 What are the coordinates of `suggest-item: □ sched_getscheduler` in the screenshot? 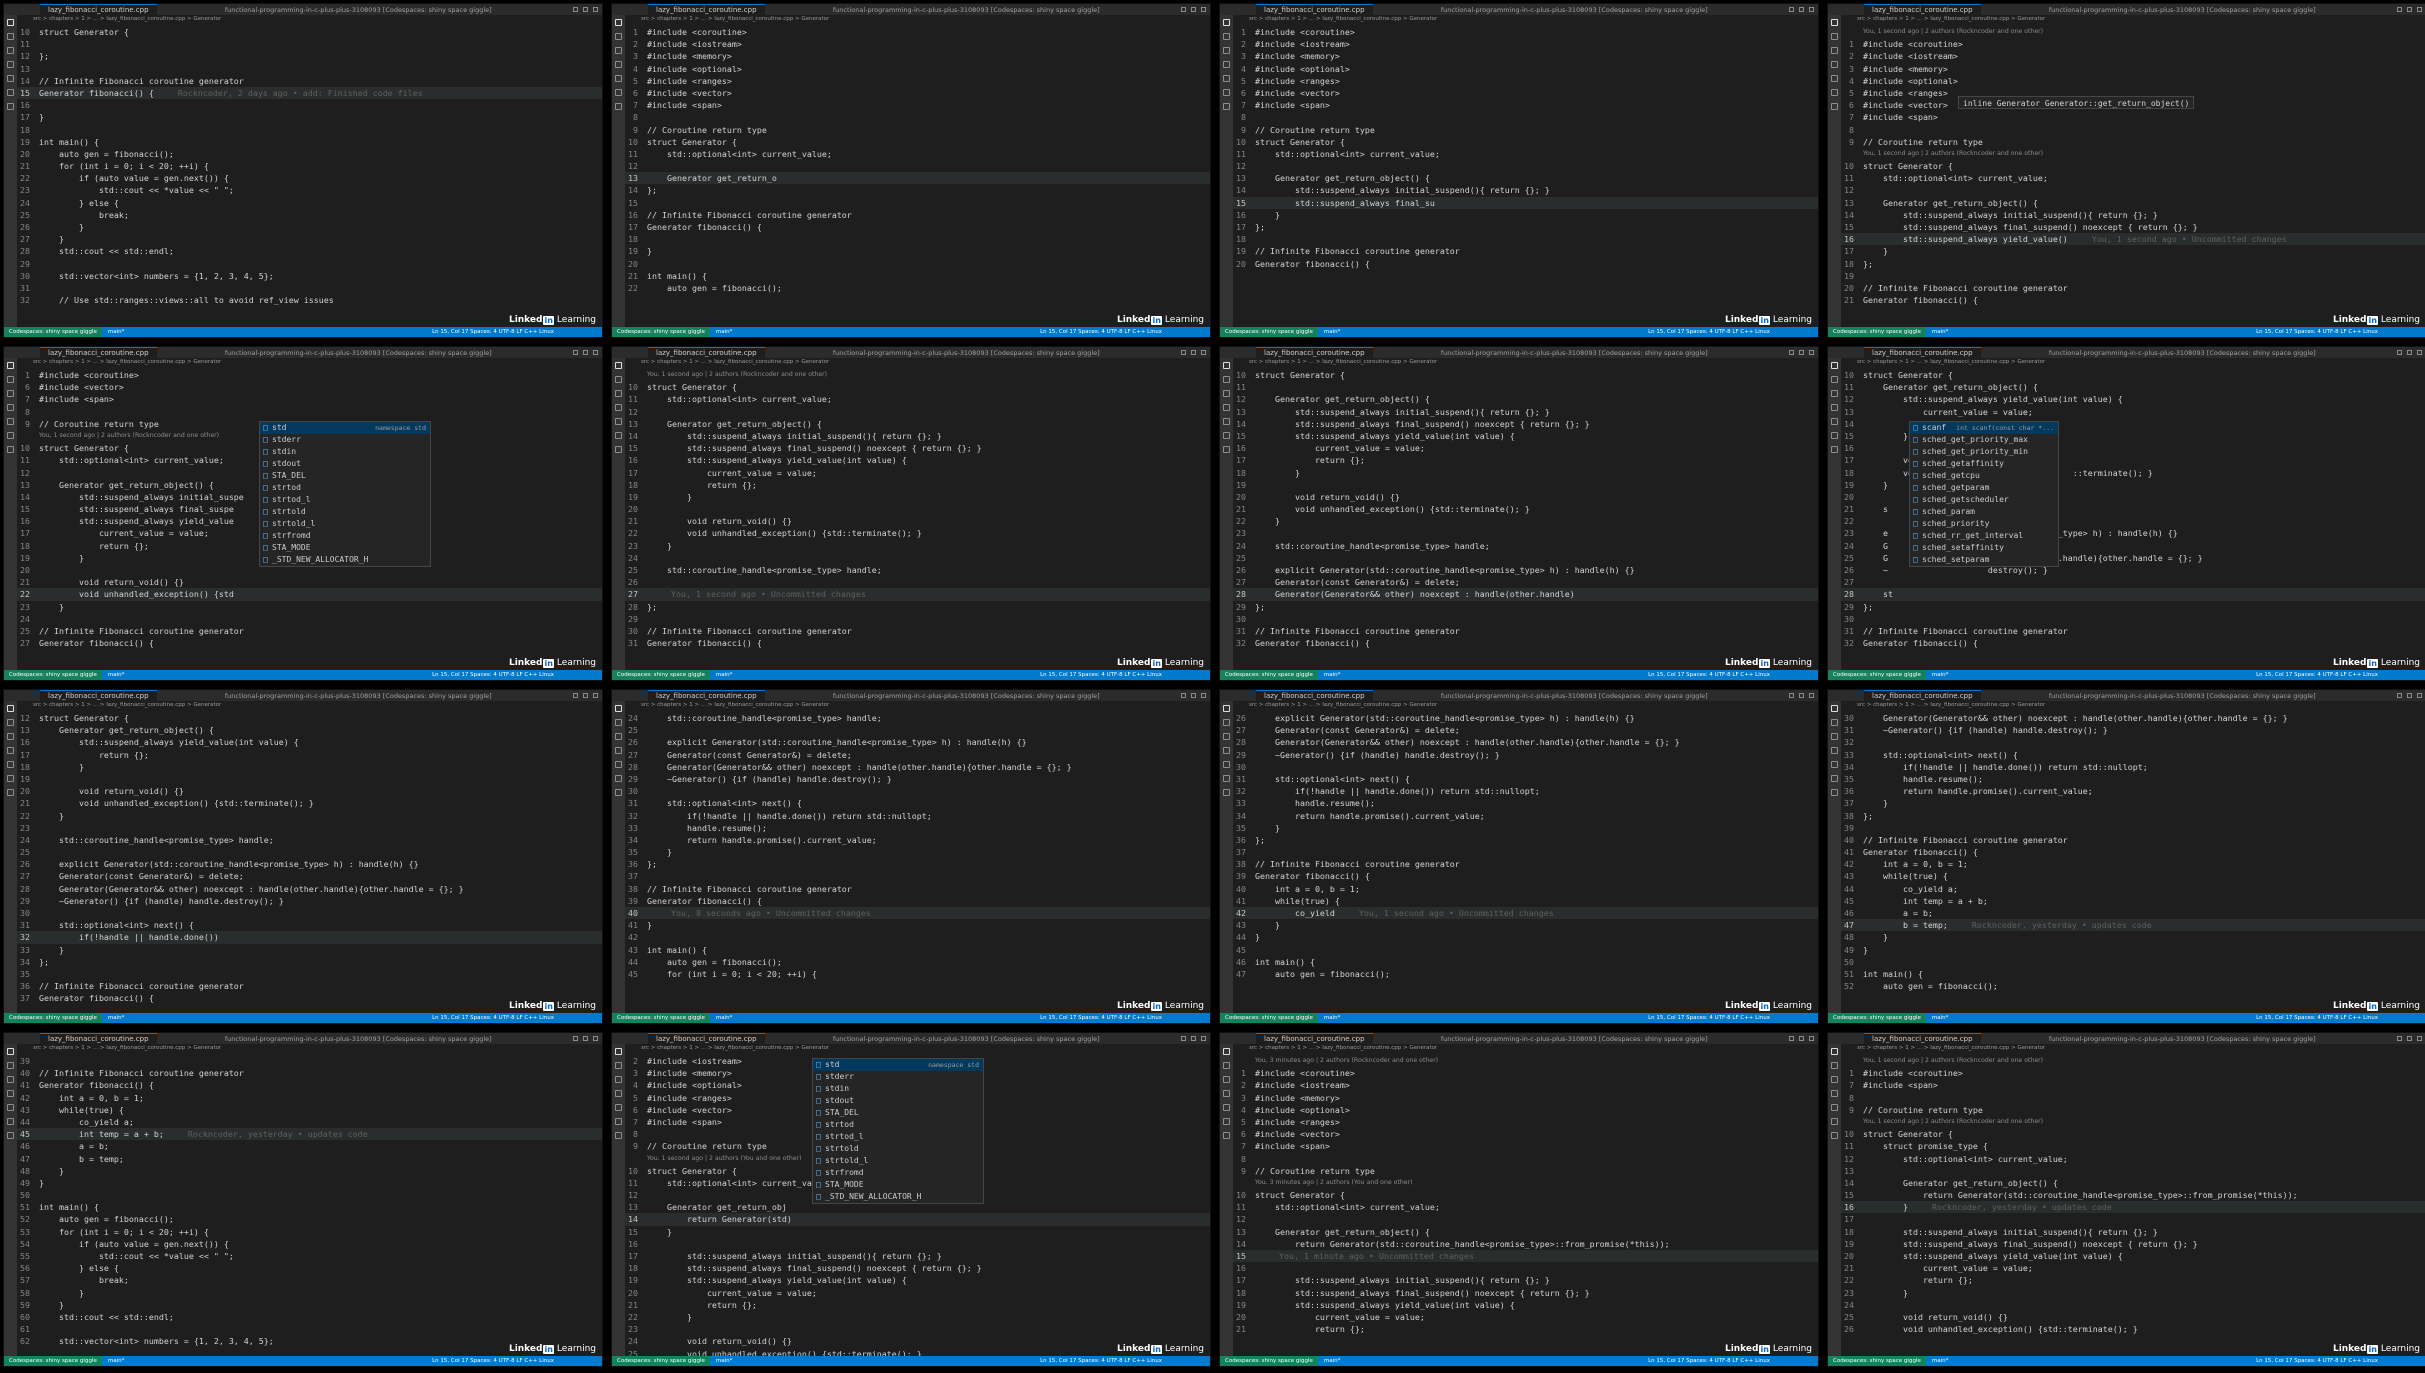 It's located at (1984, 500).